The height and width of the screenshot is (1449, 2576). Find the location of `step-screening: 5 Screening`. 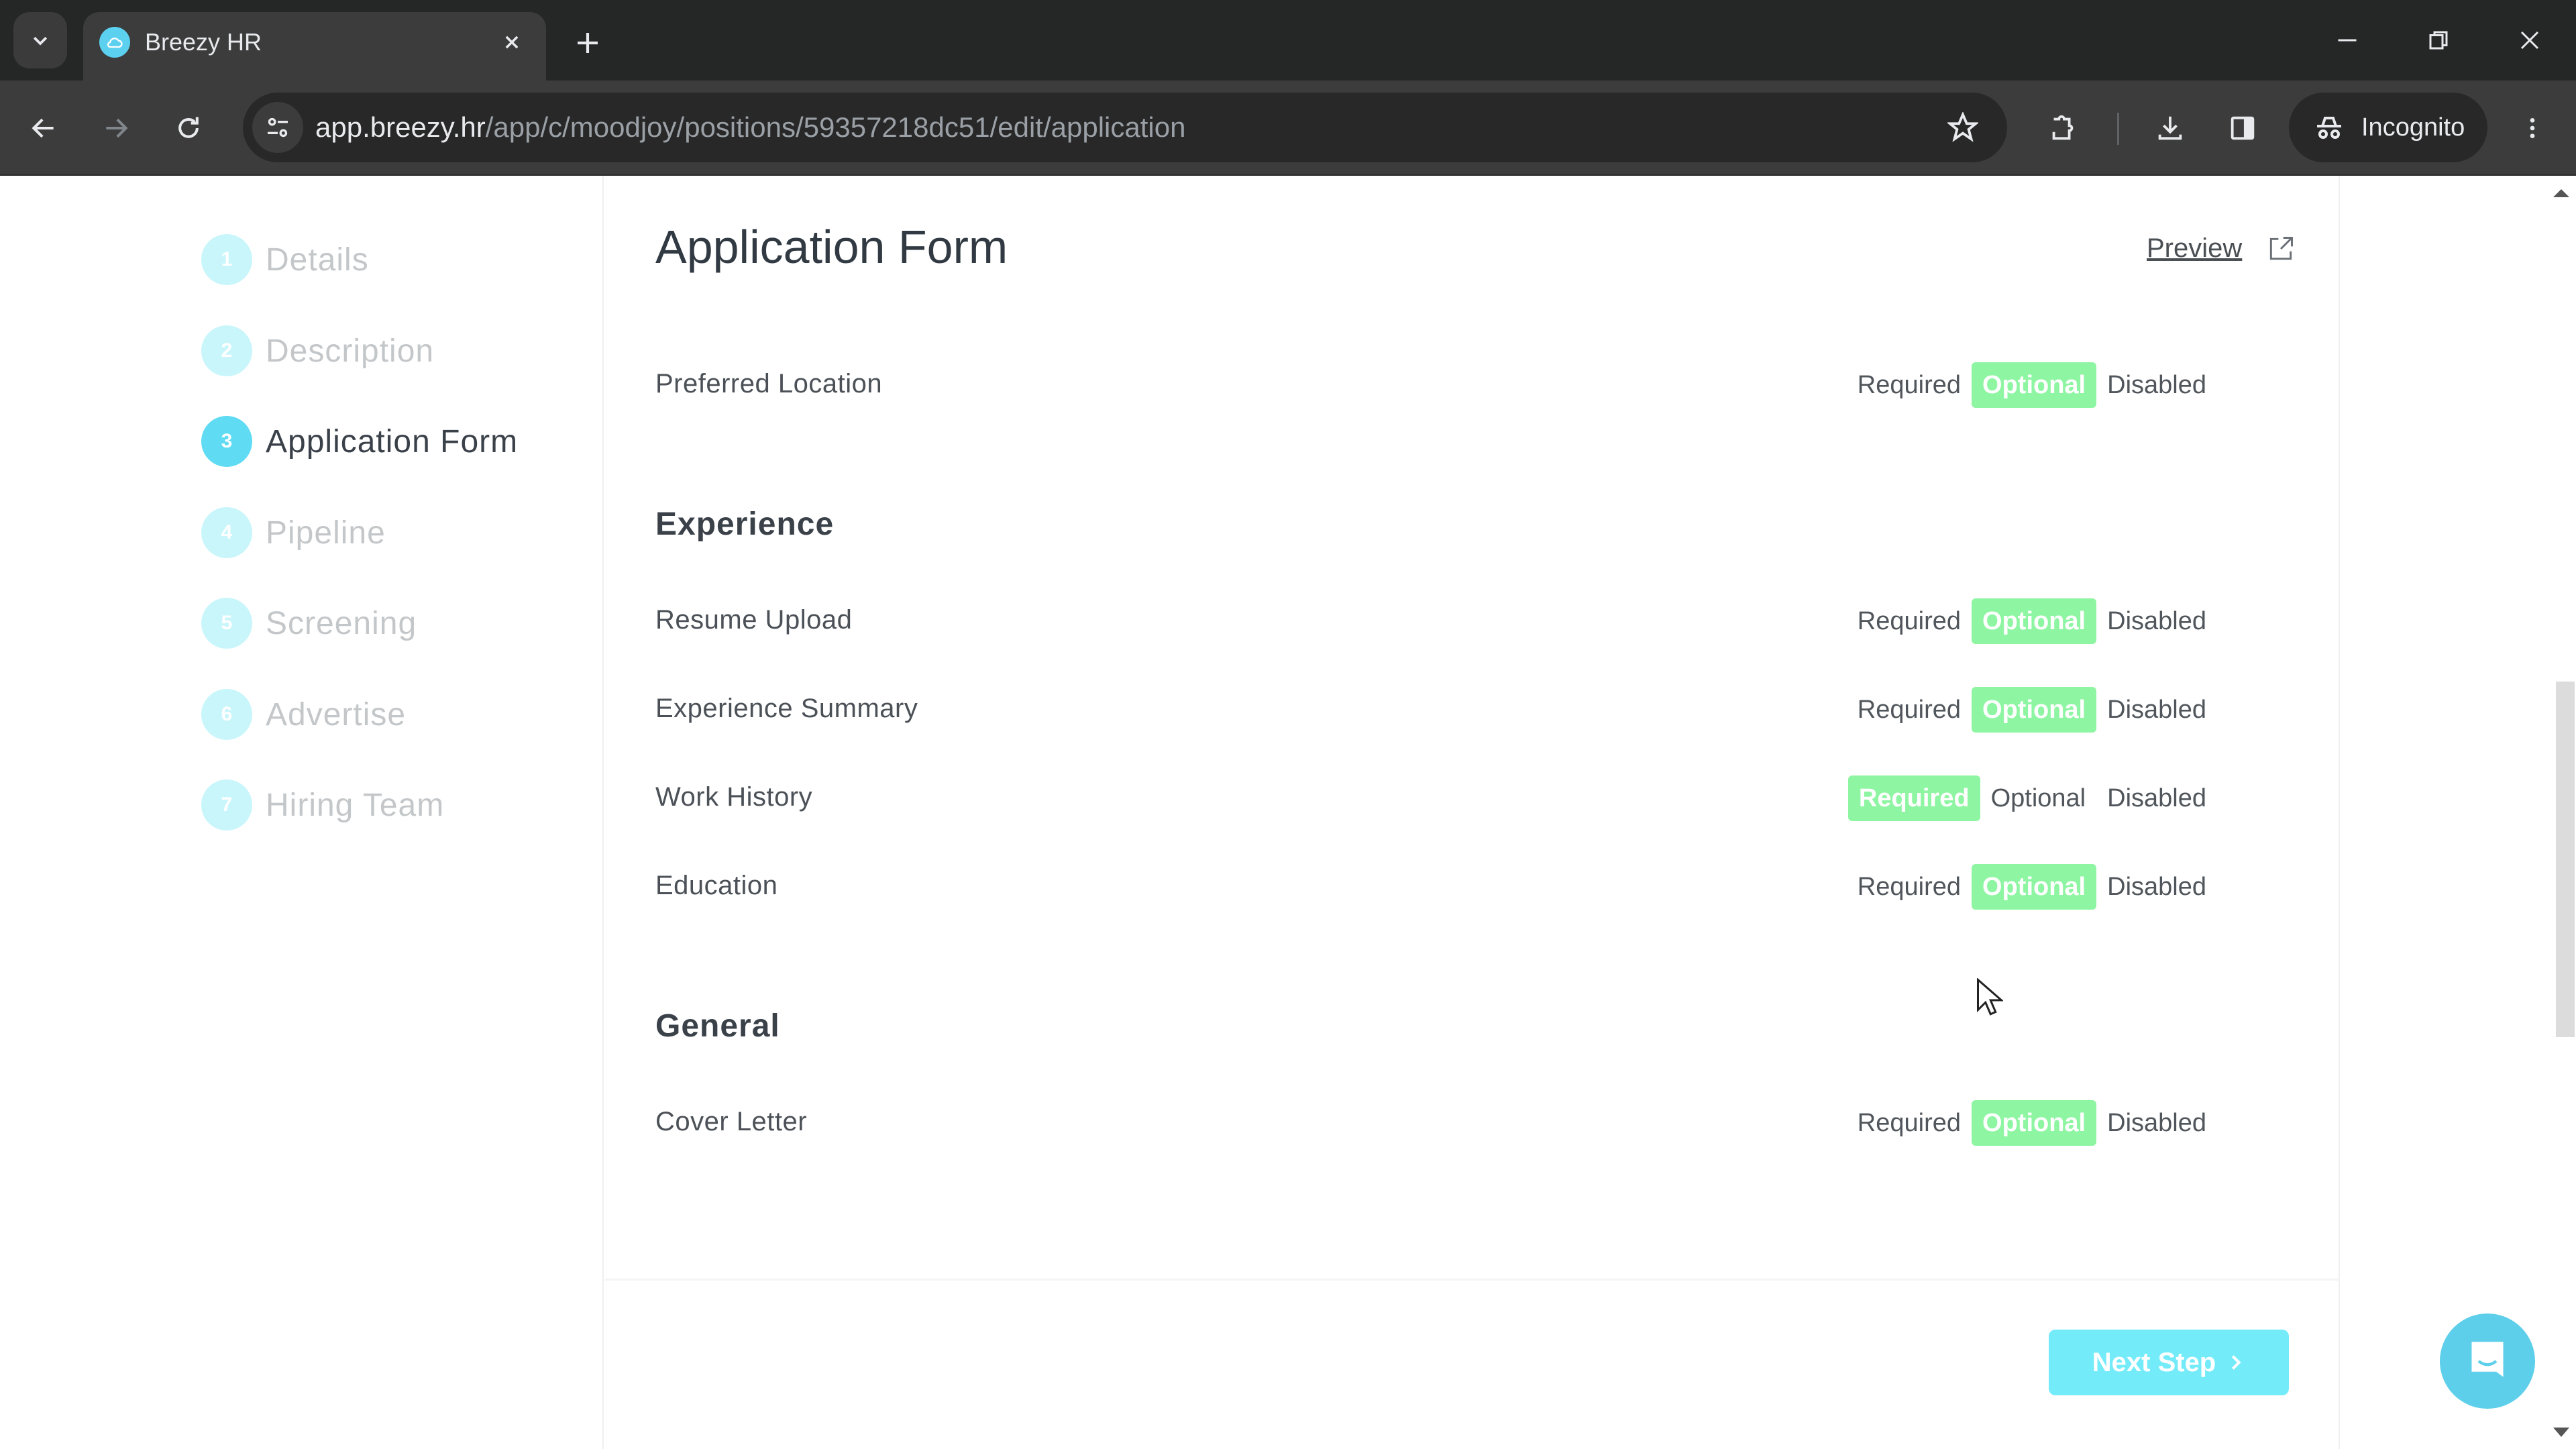

step-screening: 5 Screening is located at coordinates (309, 623).